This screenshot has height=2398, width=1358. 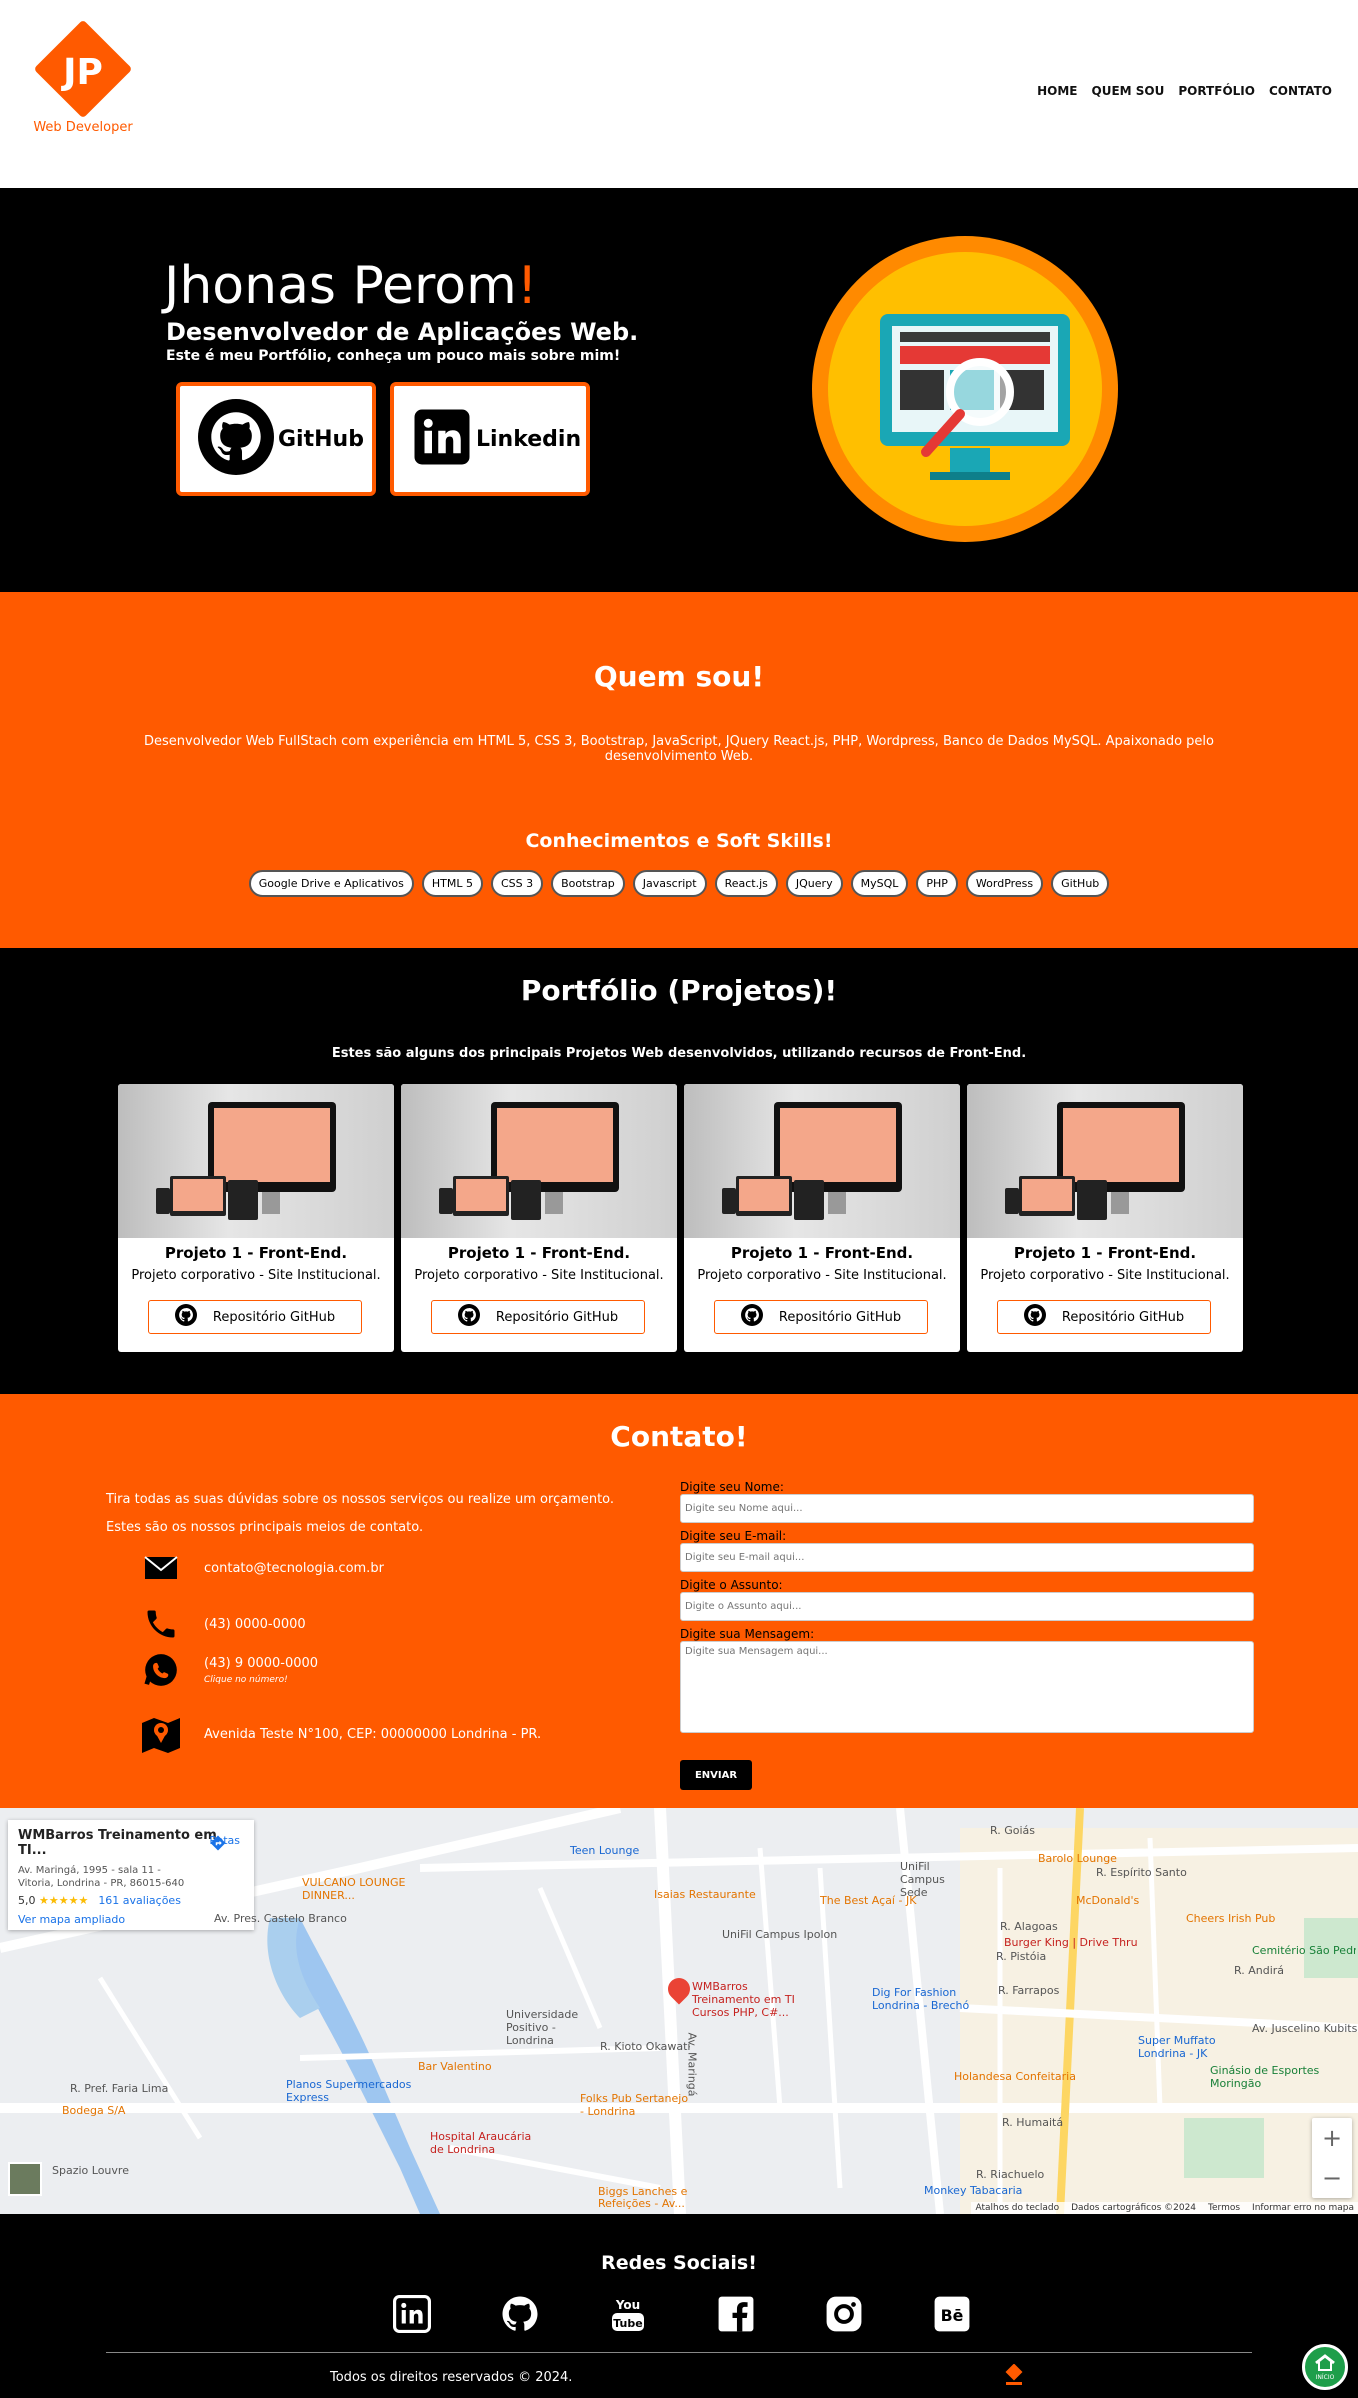 I want to click on subject-input, so click(x=967, y=1606).